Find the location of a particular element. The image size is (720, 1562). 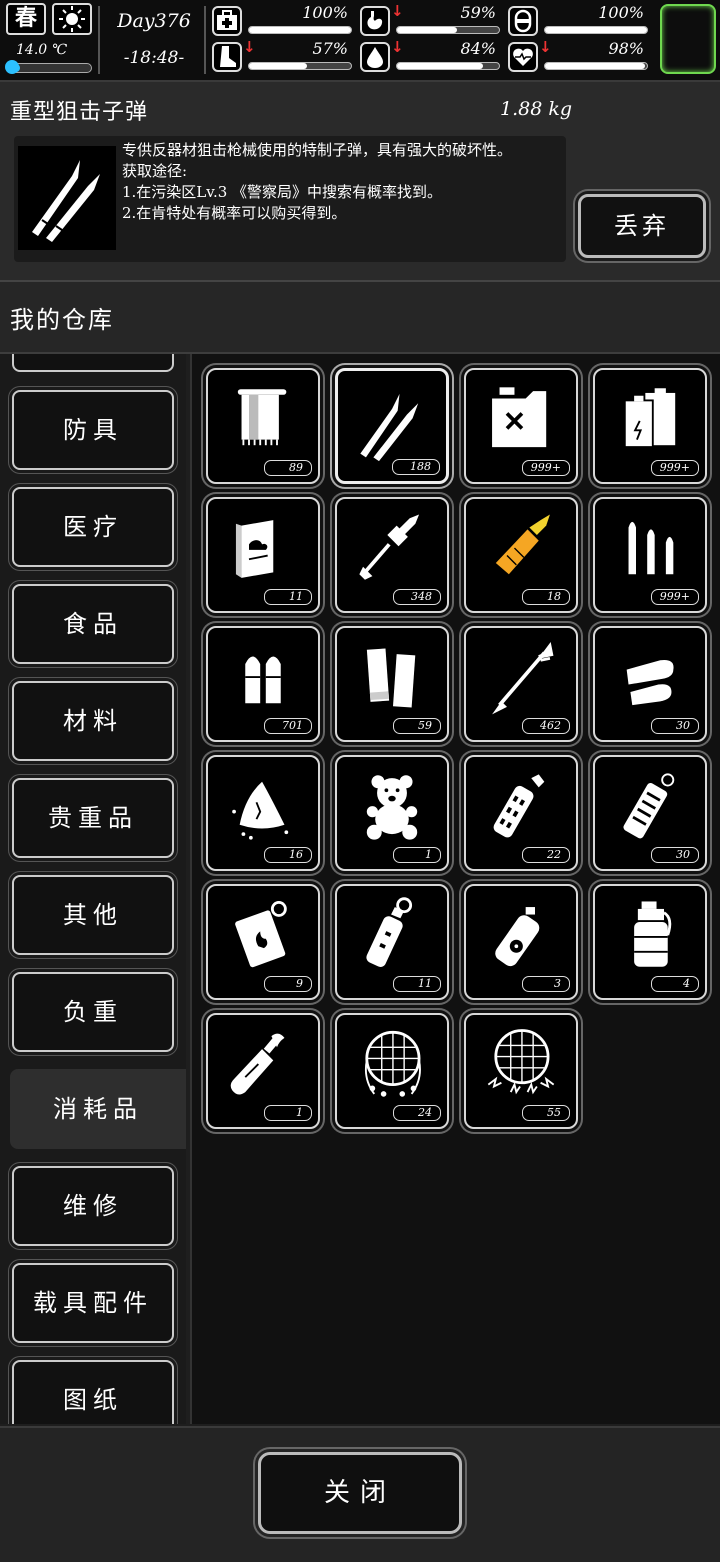

item-count-badge: 30 is located at coordinates (675, 855).